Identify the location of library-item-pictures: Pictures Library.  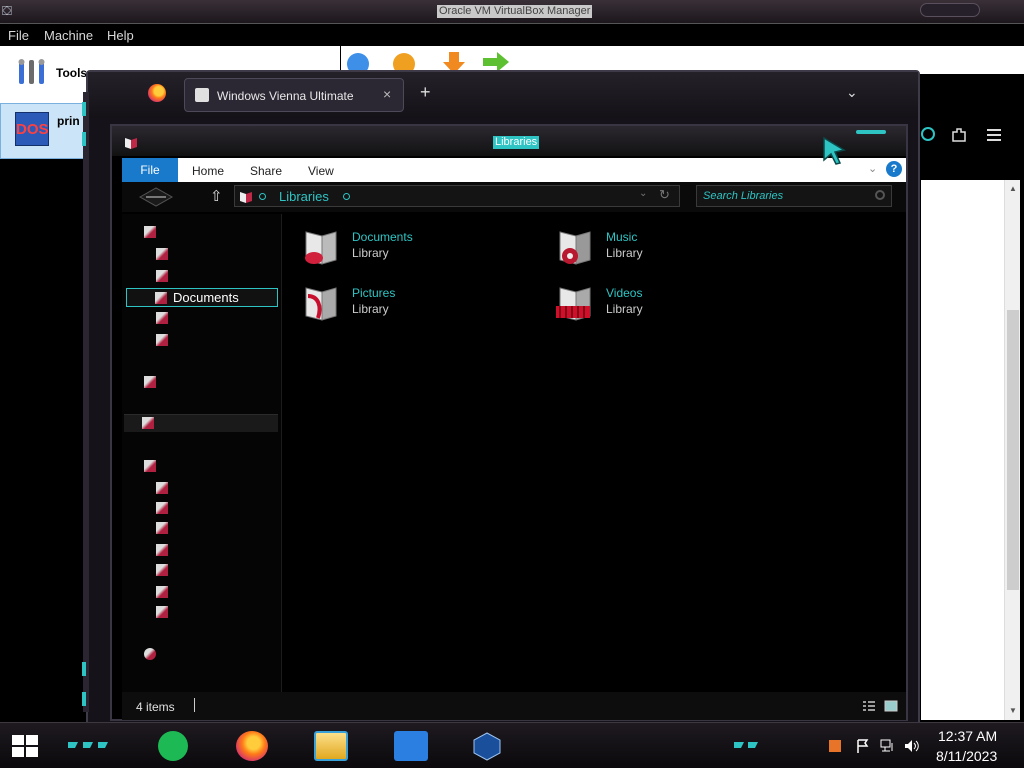
(410, 305).